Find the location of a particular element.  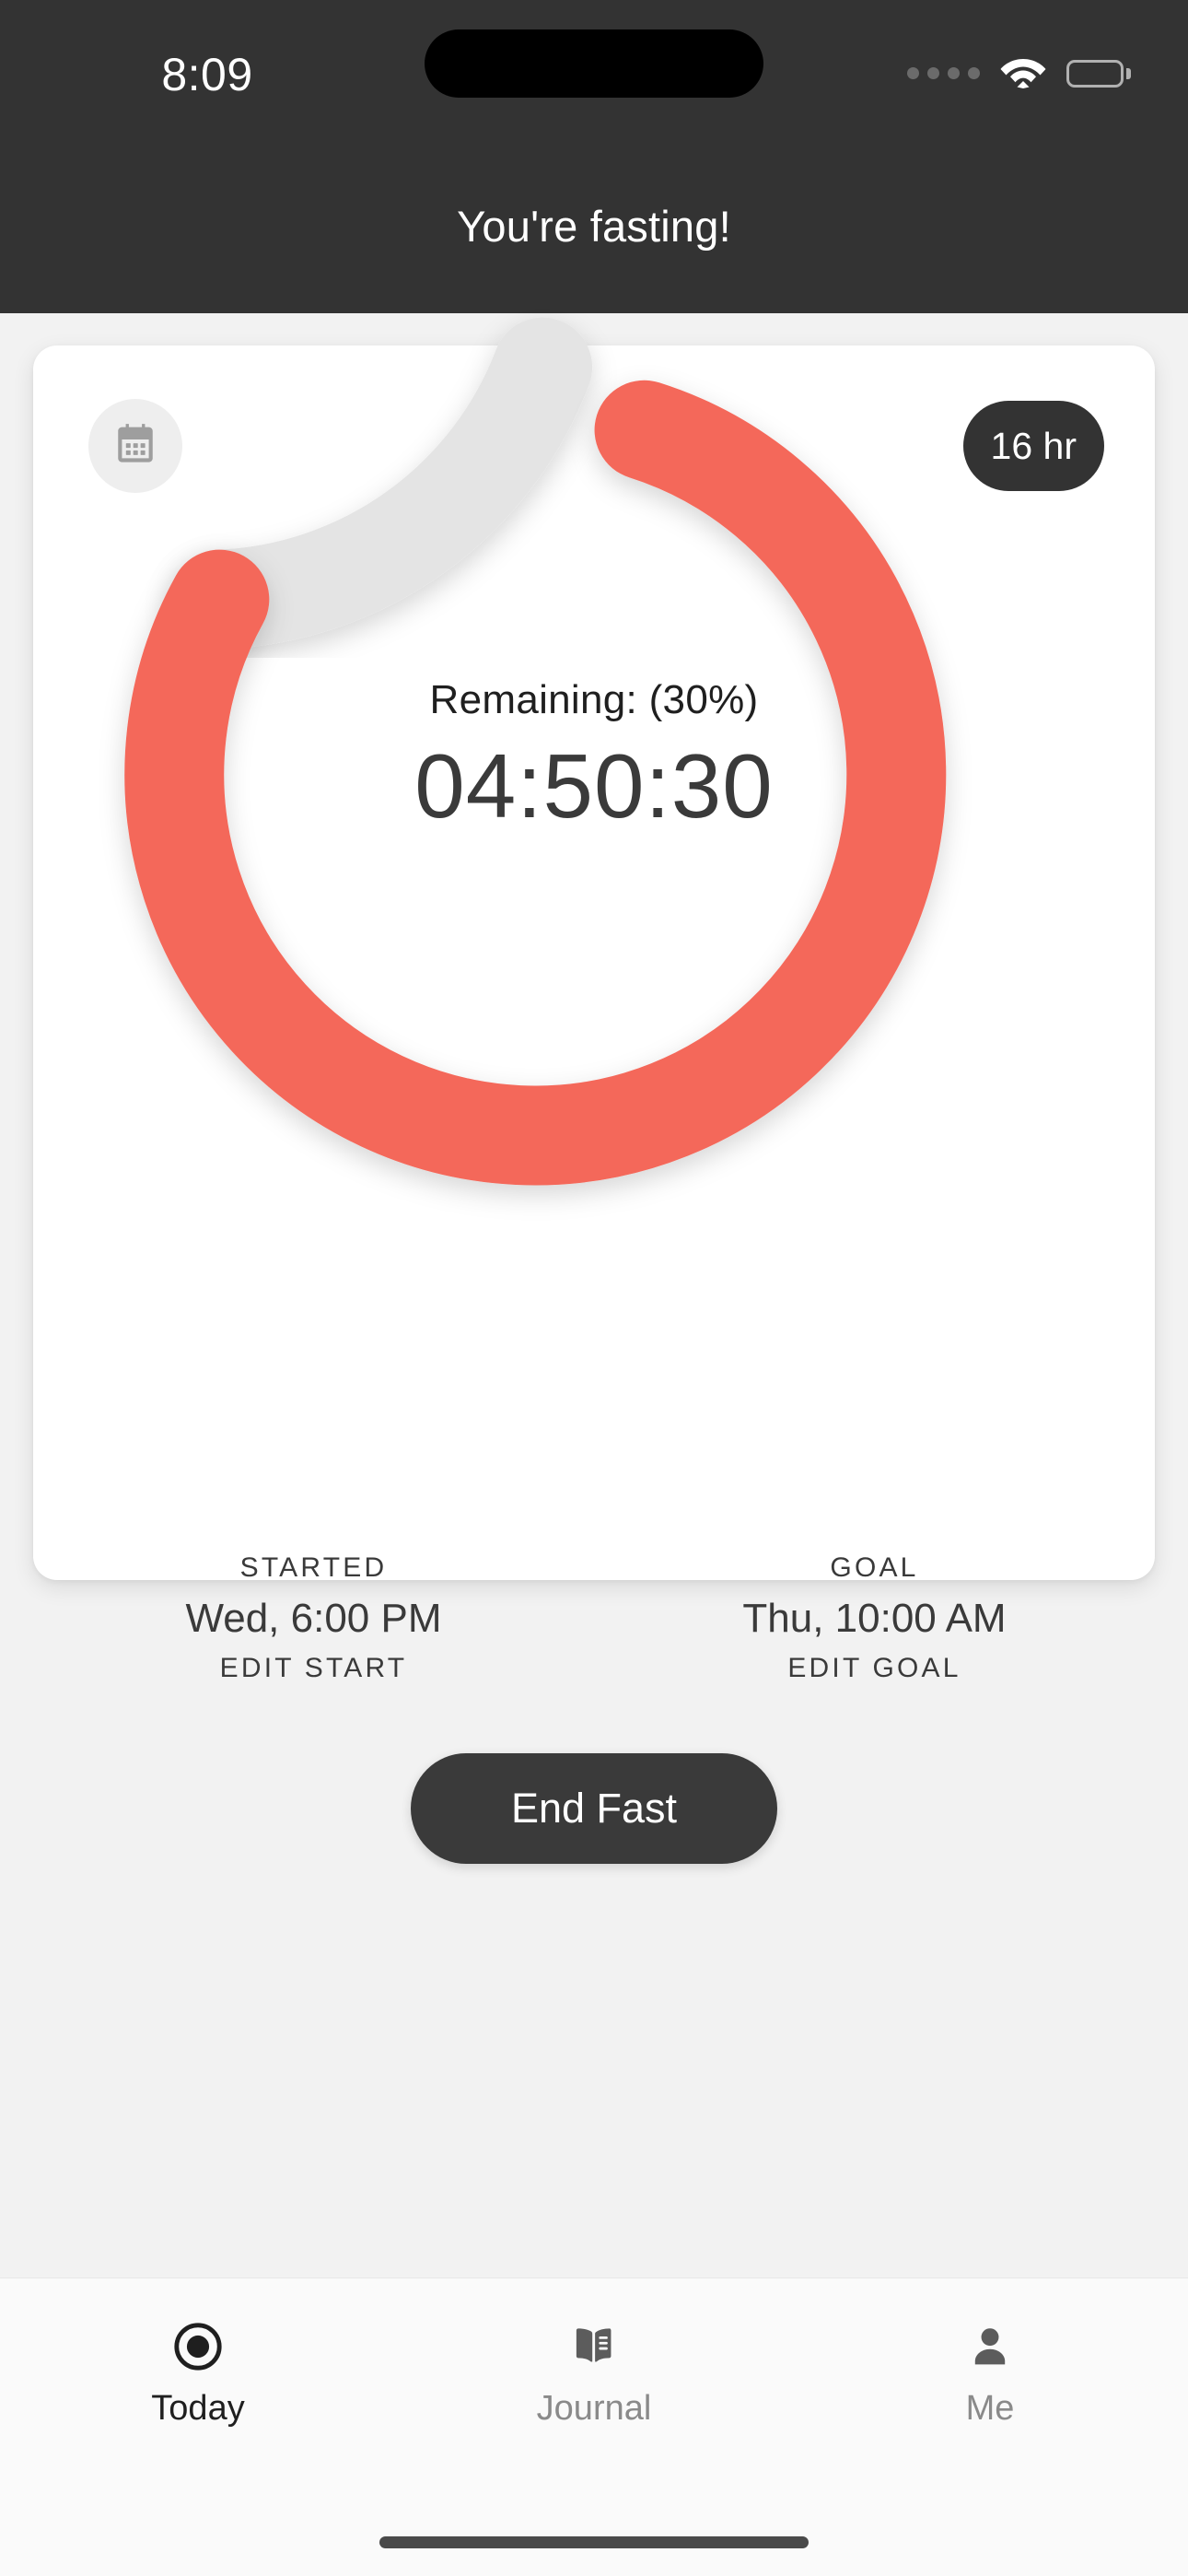

started-heading: STARTED is located at coordinates (313, 1567).